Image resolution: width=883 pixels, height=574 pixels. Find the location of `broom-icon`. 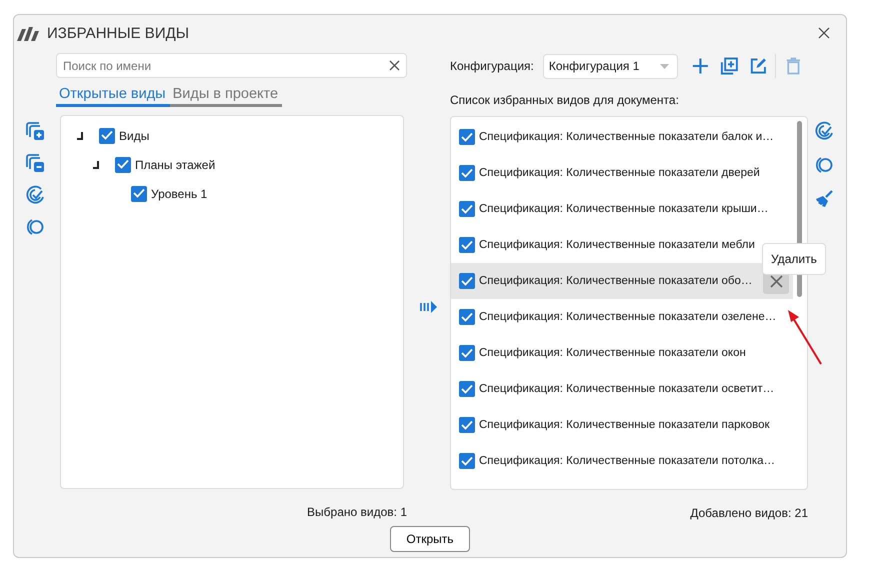

broom-icon is located at coordinates (824, 199).